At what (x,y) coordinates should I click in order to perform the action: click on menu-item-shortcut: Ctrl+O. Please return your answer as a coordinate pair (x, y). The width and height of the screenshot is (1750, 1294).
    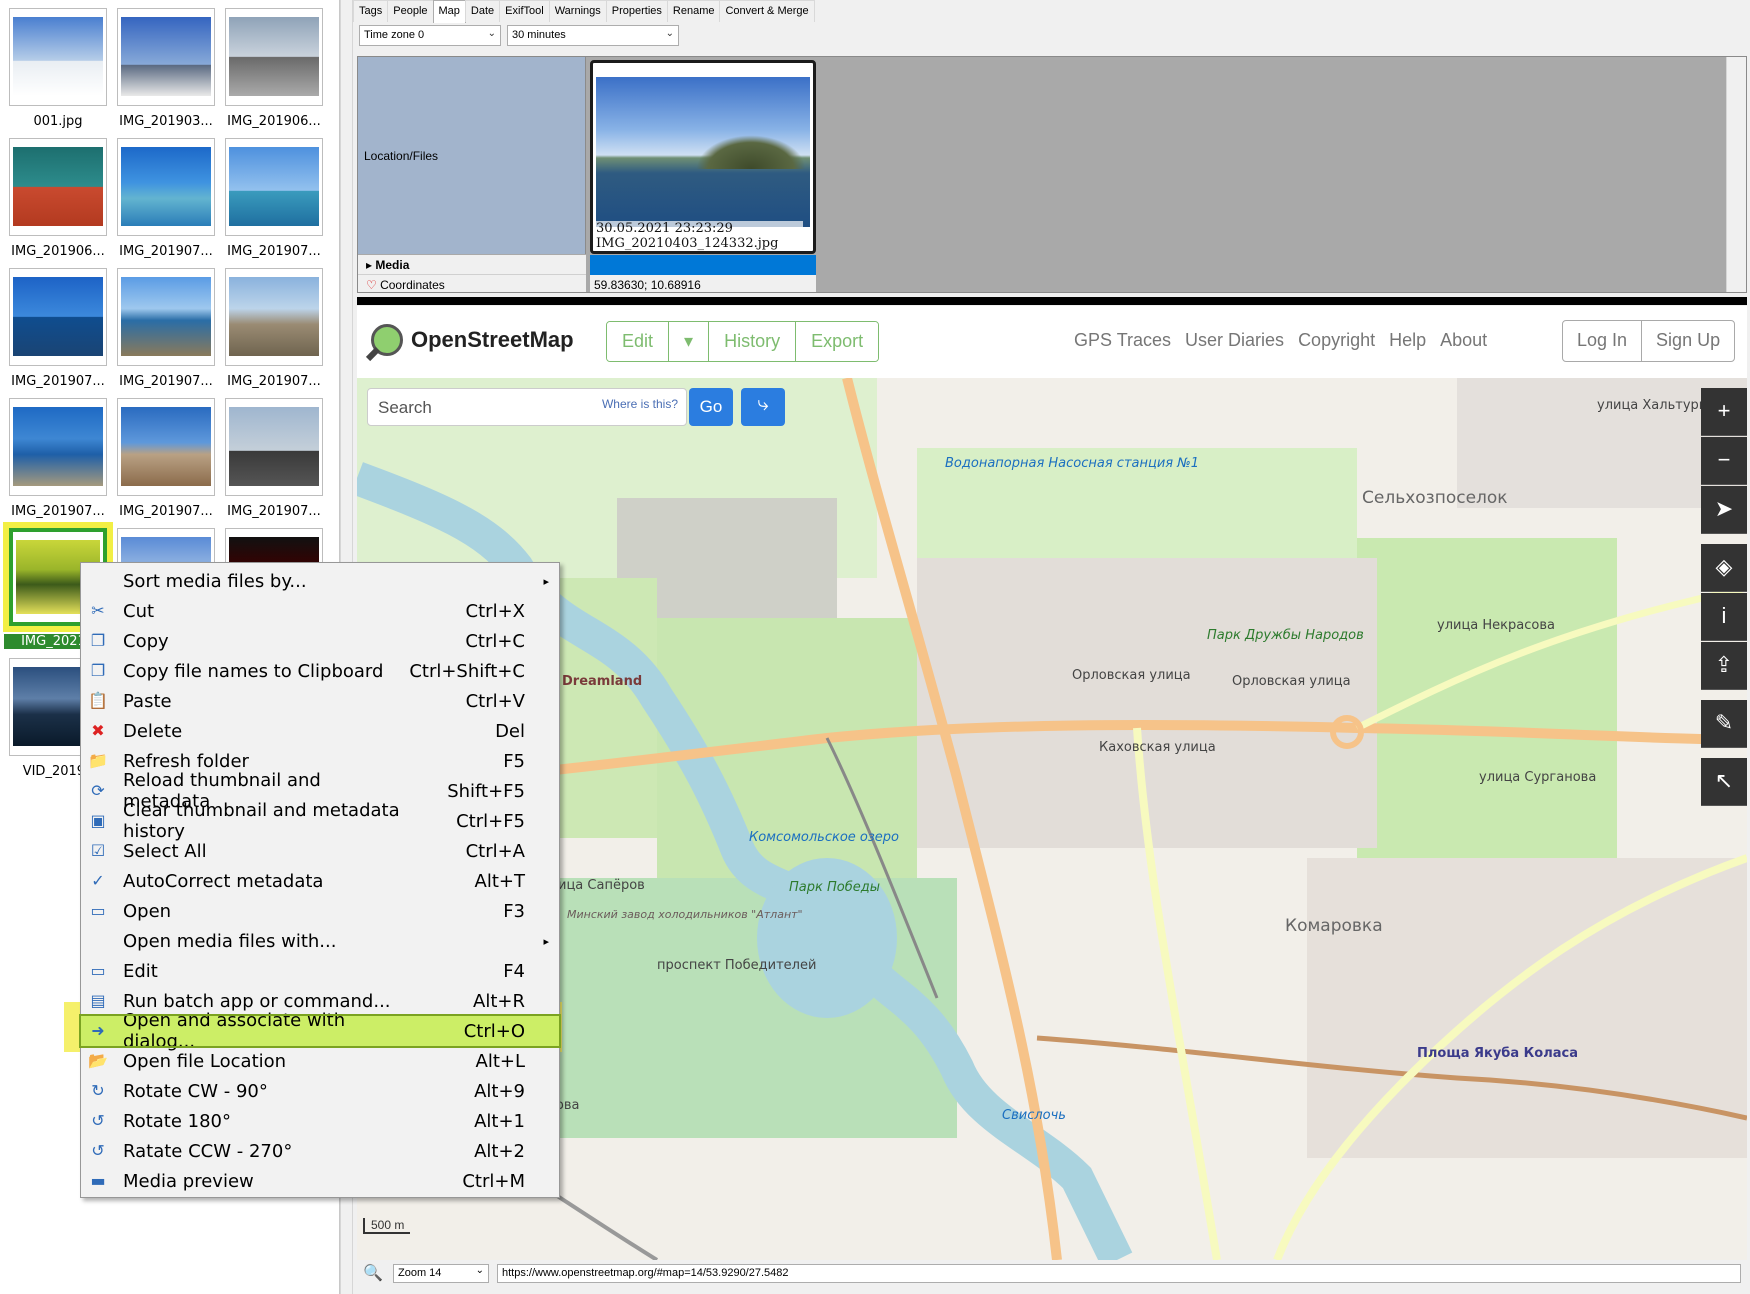
    Looking at the image, I should click on (494, 1031).